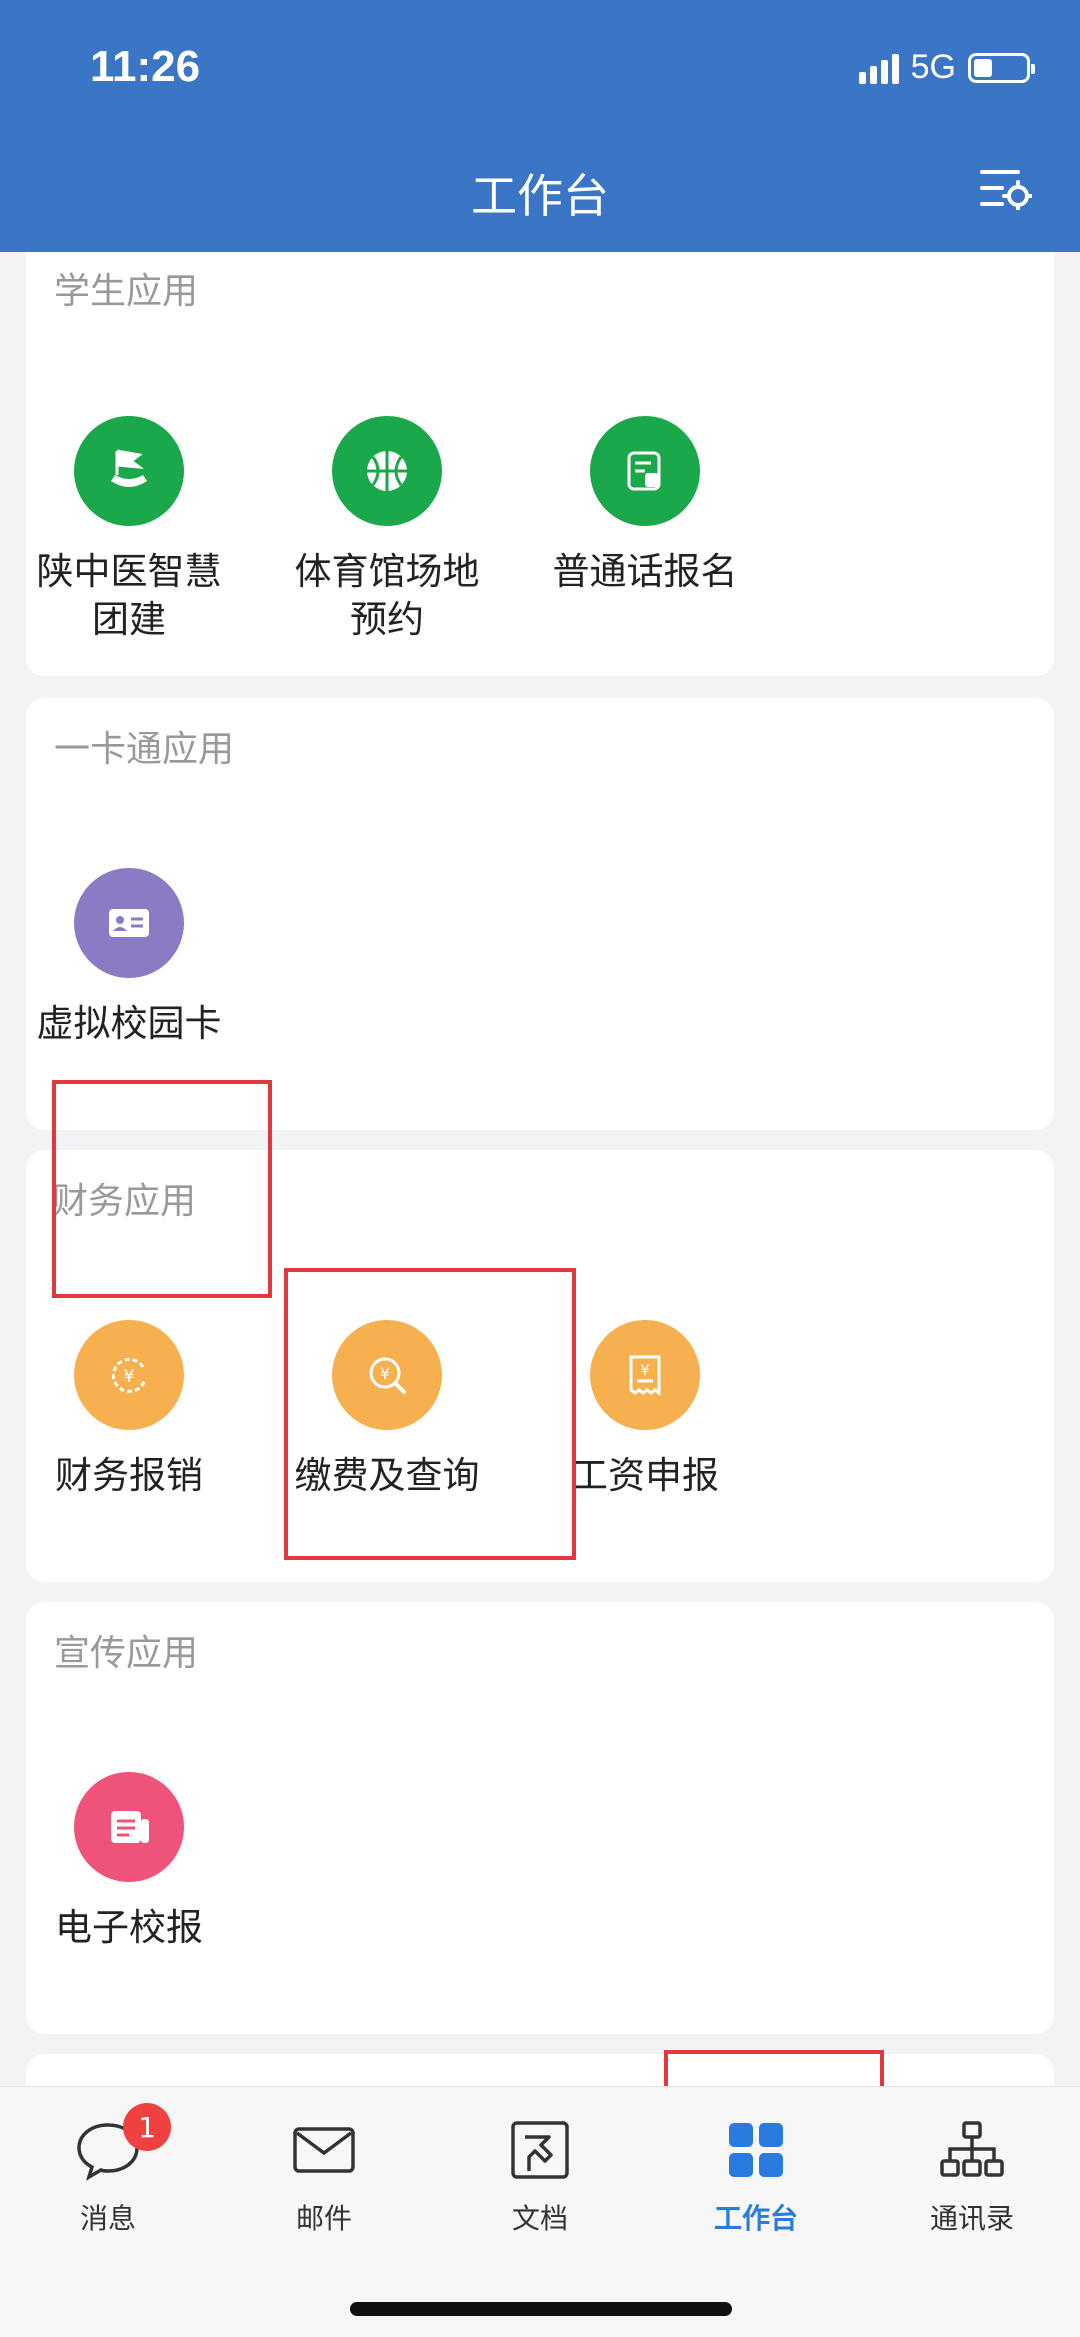 The height and width of the screenshot is (2337, 1080). Describe the element at coordinates (541, 2309) in the screenshot. I see `home-indicator` at that location.